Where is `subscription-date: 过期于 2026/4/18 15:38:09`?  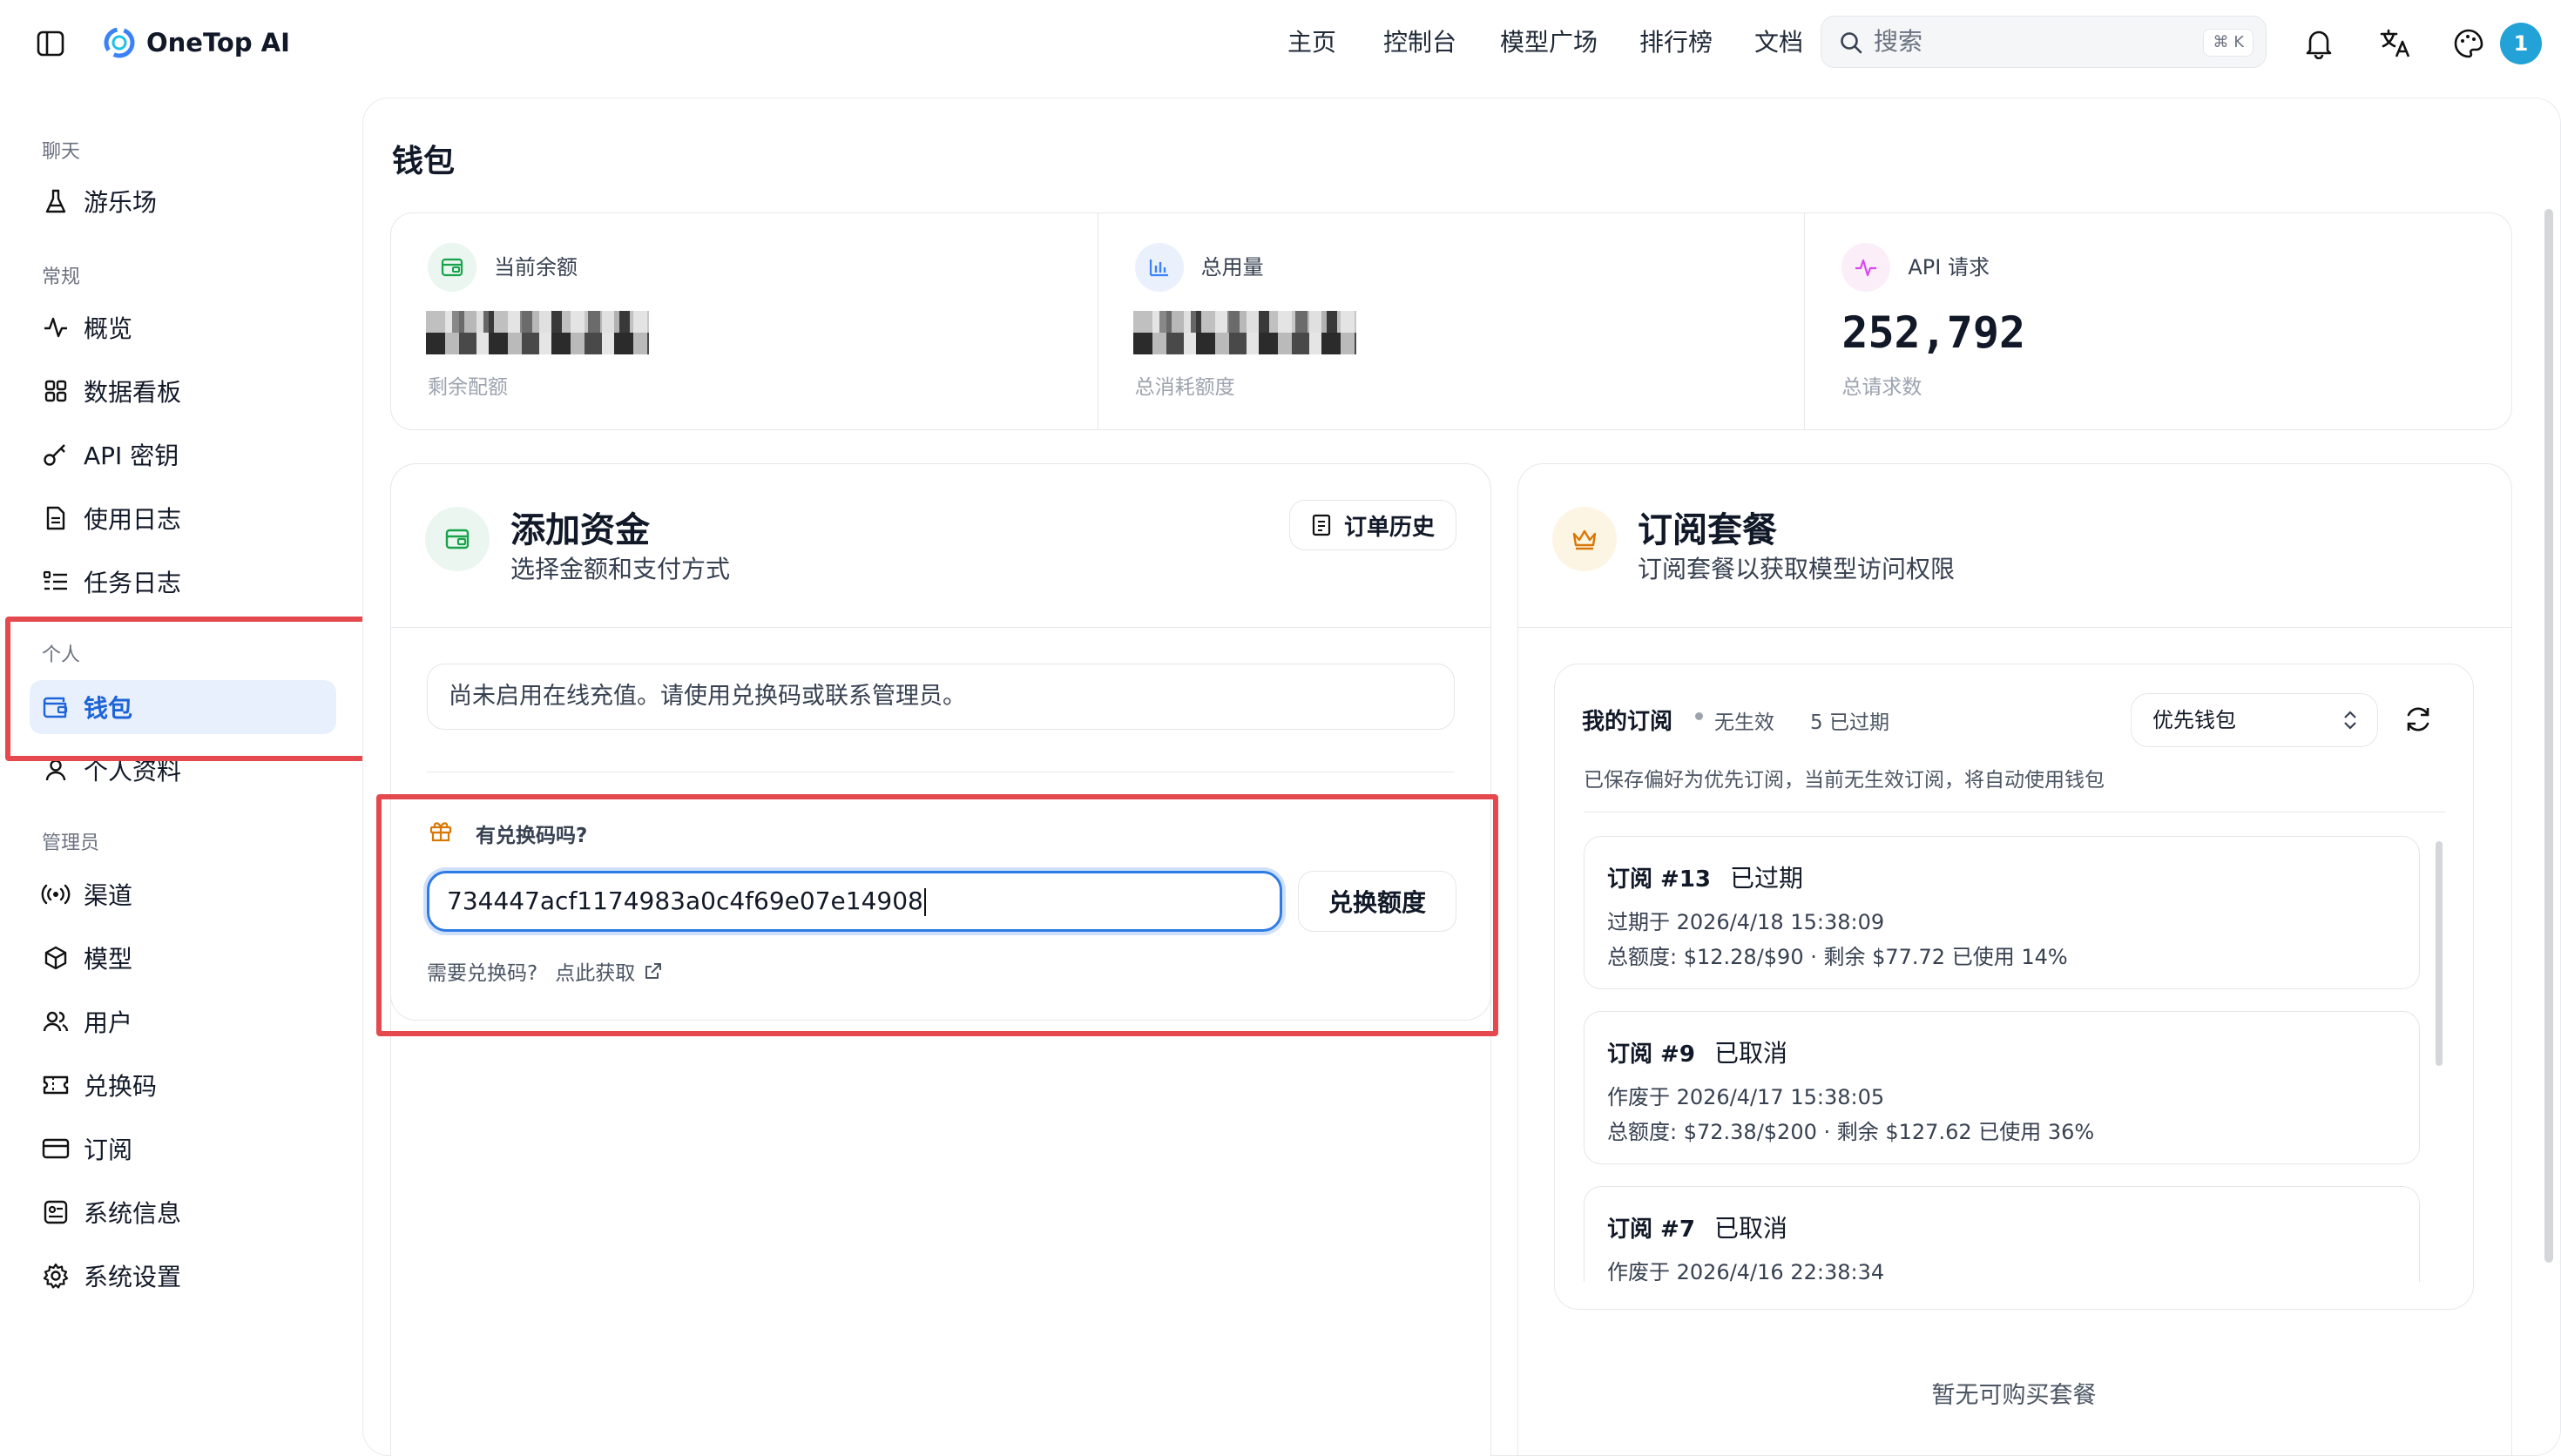 subscription-date: 过期于 2026/4/18 15:38:09 is located at coordinates (1746, 922).